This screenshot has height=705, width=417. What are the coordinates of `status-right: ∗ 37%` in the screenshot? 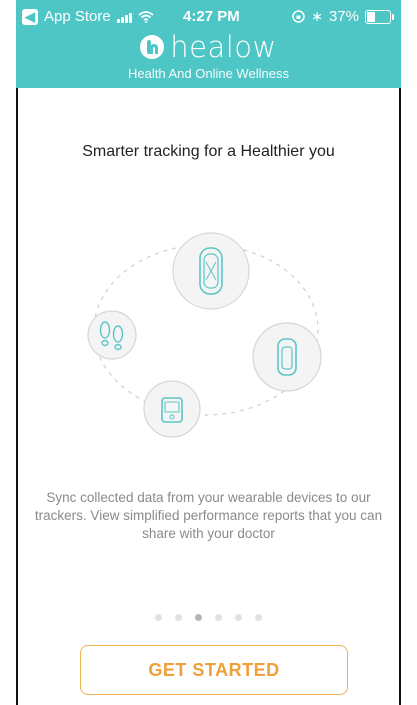 It's located at (343, 16).